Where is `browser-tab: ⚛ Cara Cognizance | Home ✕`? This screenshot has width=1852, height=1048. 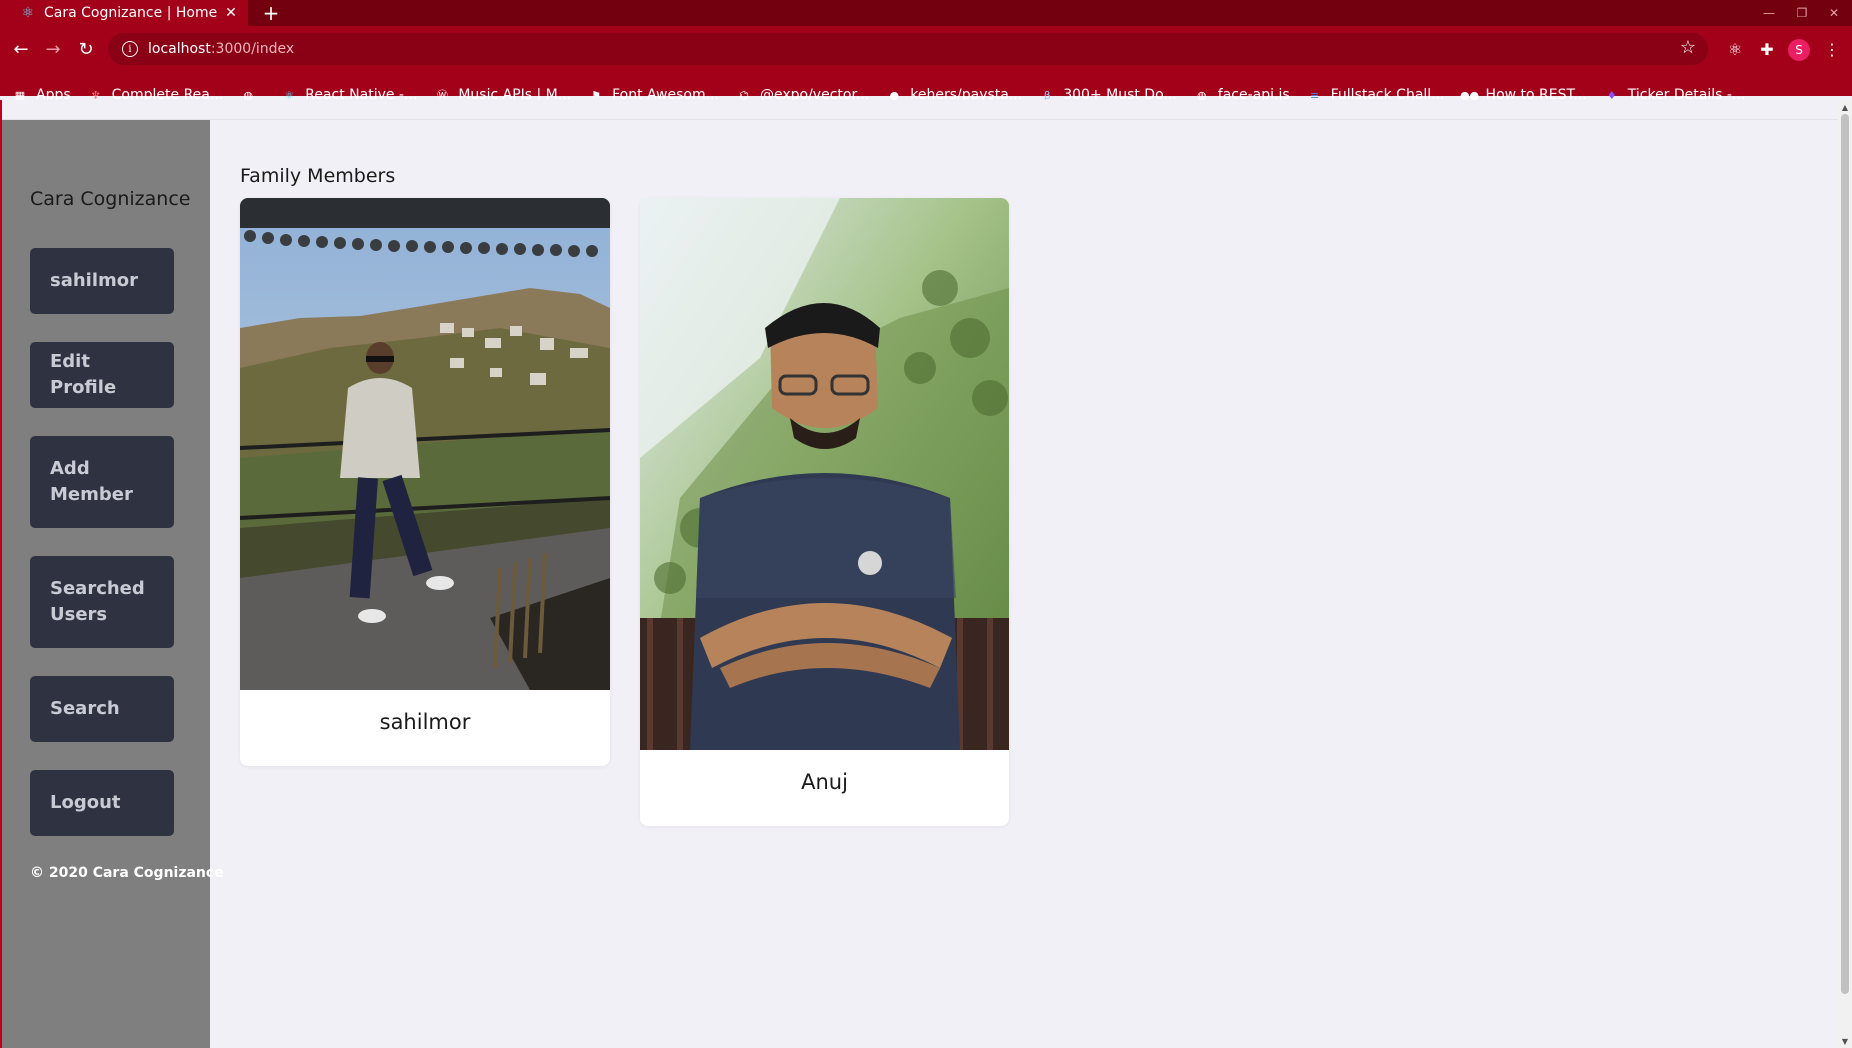
browser-tab: ⚛ Cara Cognizance | Home ✕ is located at coordinates (124, 13).